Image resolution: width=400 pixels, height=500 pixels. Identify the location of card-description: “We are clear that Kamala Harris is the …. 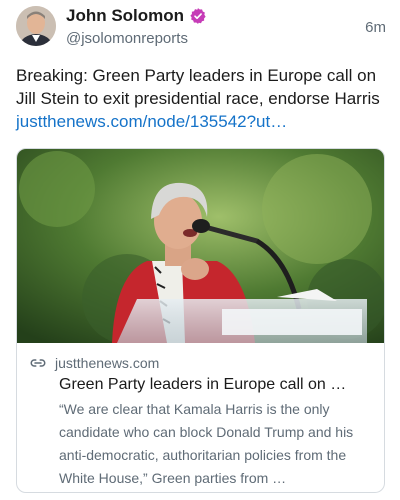
(206, 443).